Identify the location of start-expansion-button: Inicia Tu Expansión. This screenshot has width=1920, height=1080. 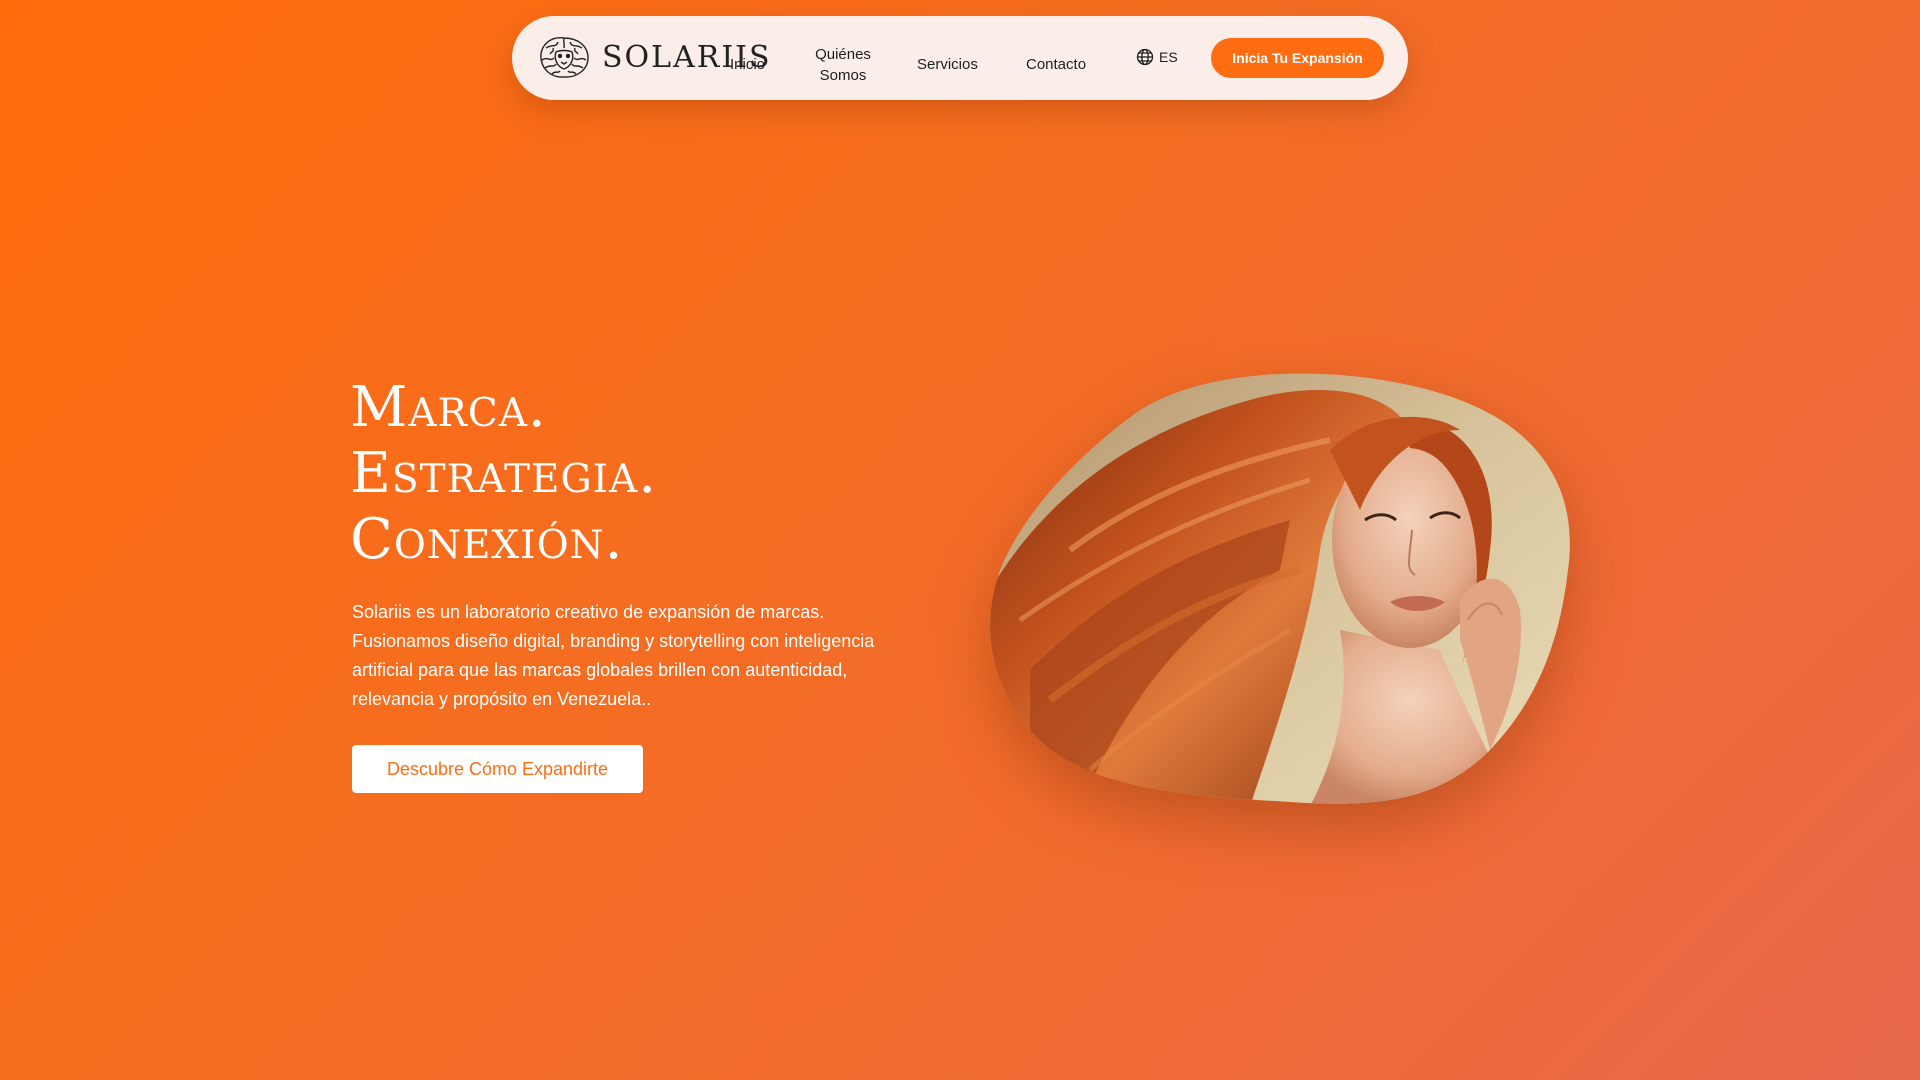
(1297, 58).